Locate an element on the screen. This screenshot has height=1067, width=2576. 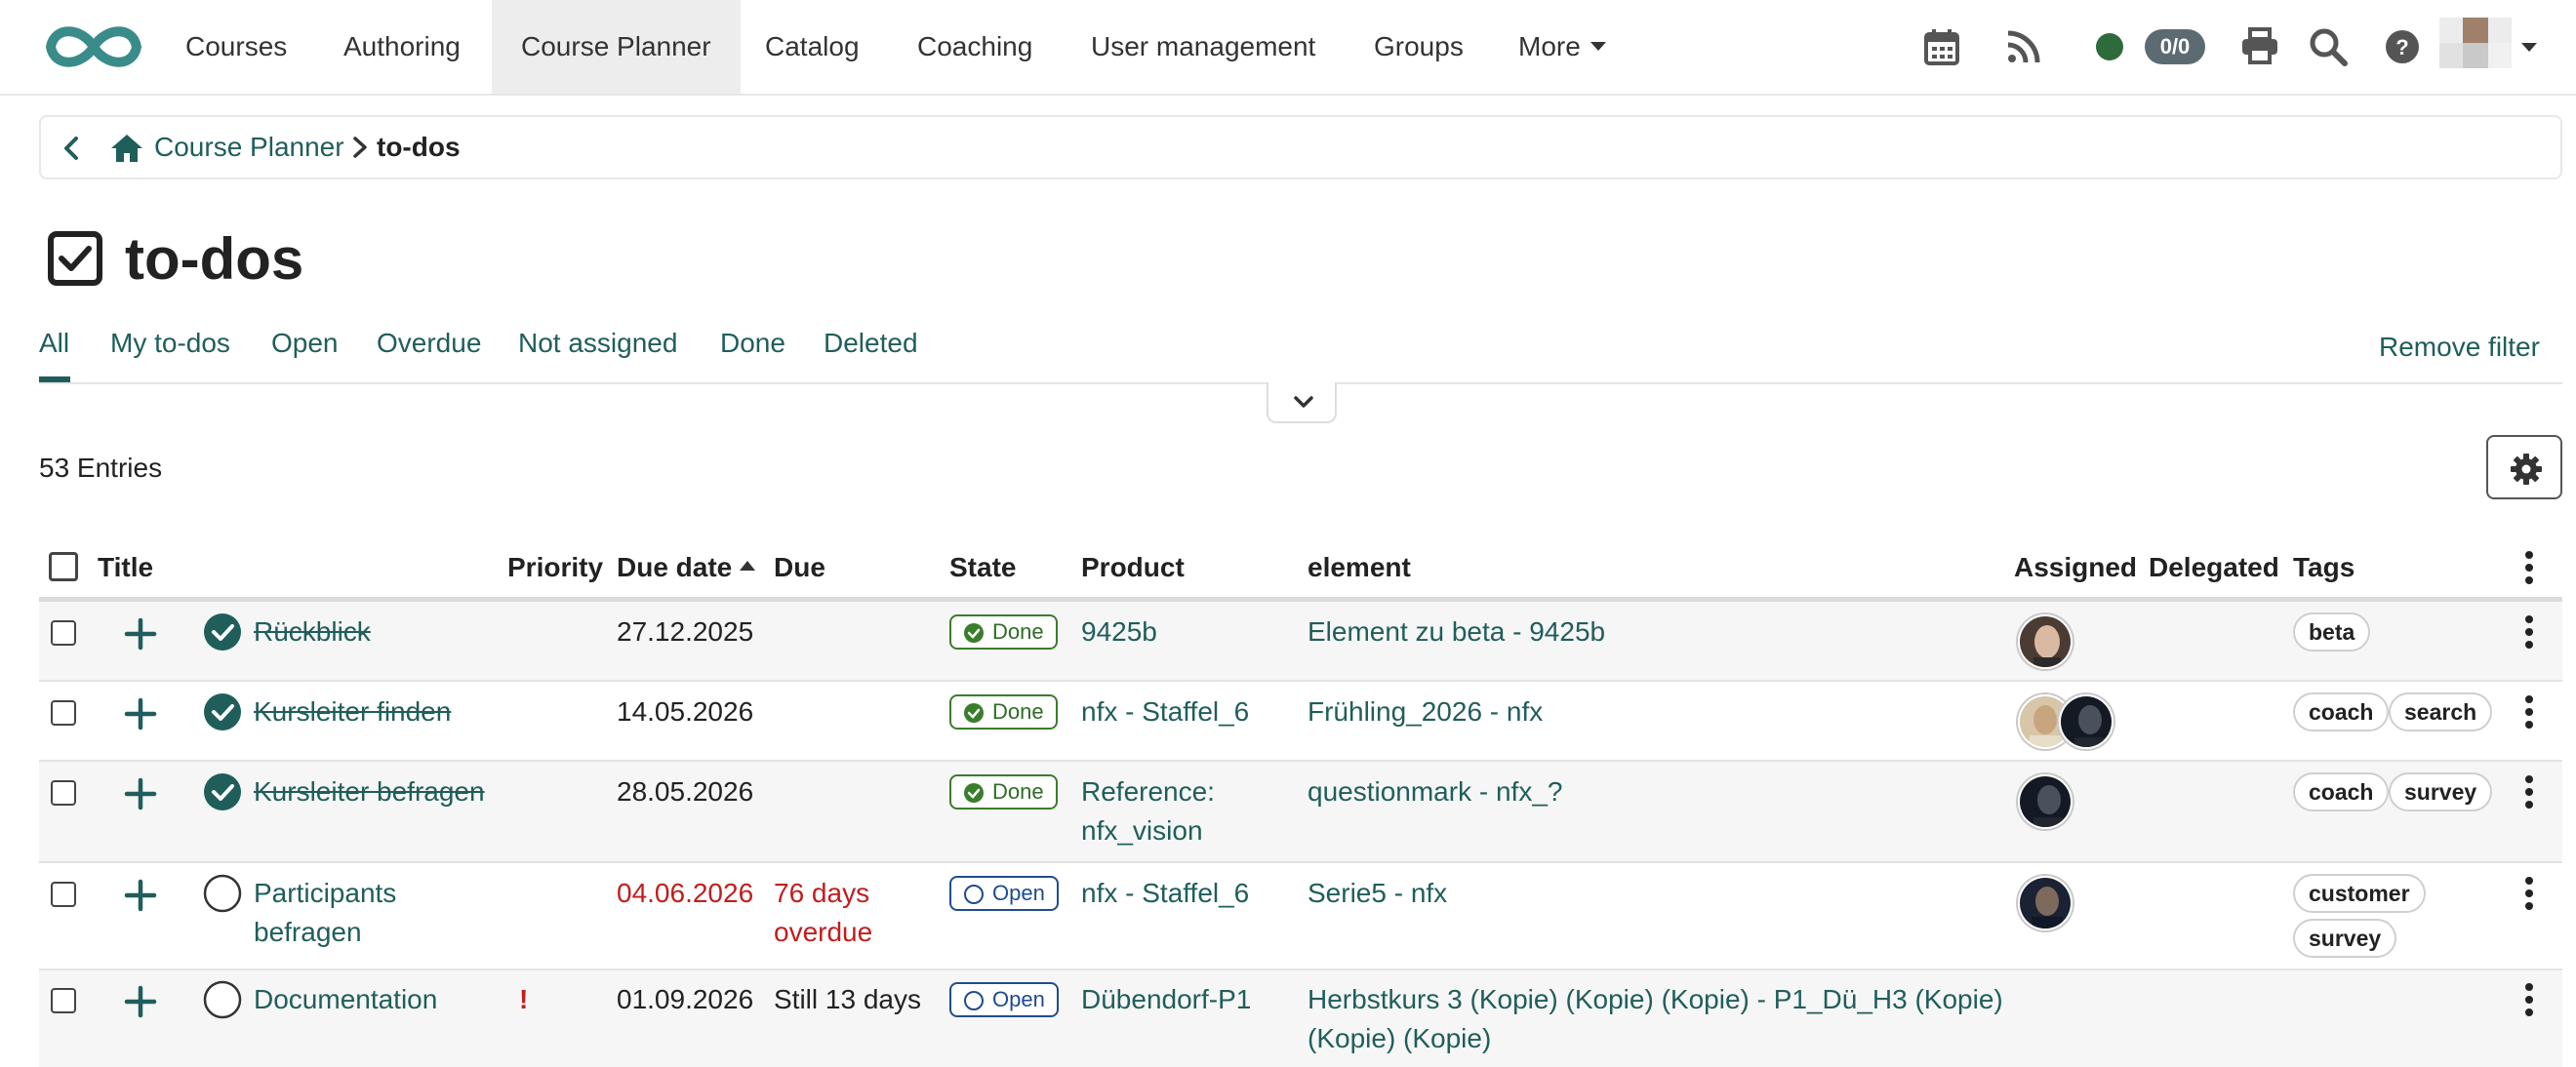
chevron-down-icon is located at coordinates (2529, 47).